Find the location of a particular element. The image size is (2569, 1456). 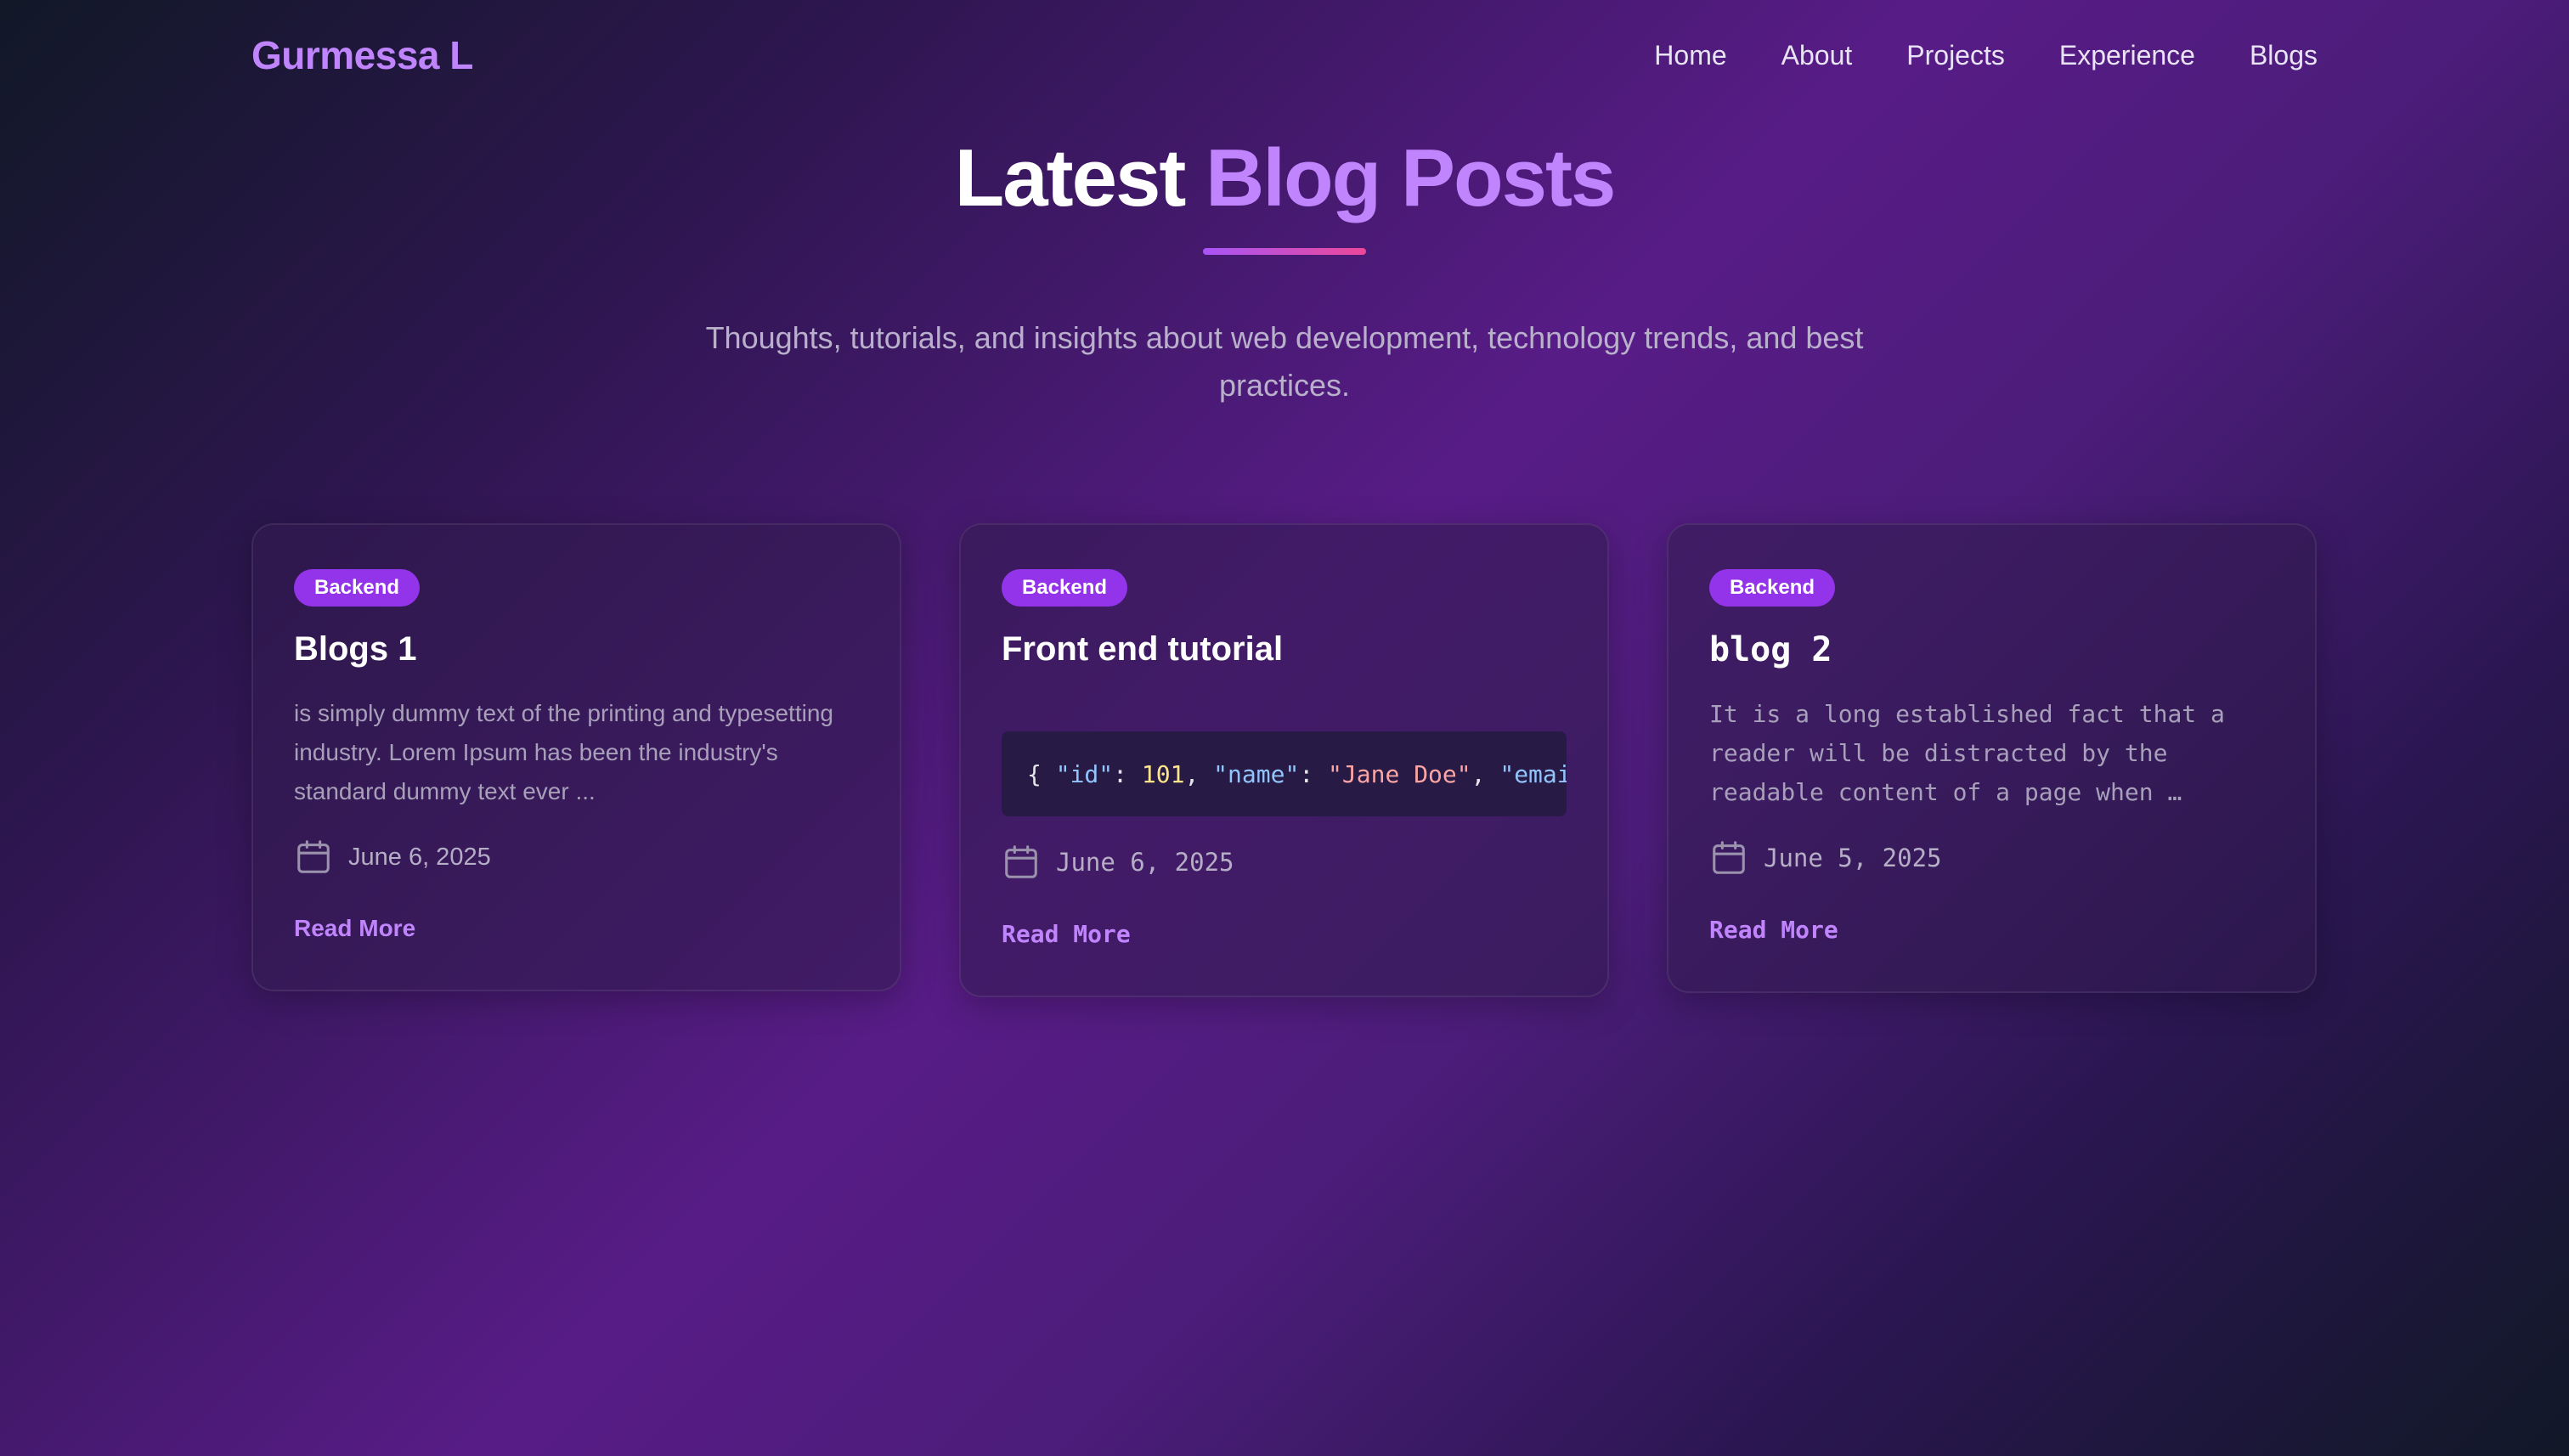

nav-links: Home About Projects Experience Blogs is located at coordinates (1986, 56).